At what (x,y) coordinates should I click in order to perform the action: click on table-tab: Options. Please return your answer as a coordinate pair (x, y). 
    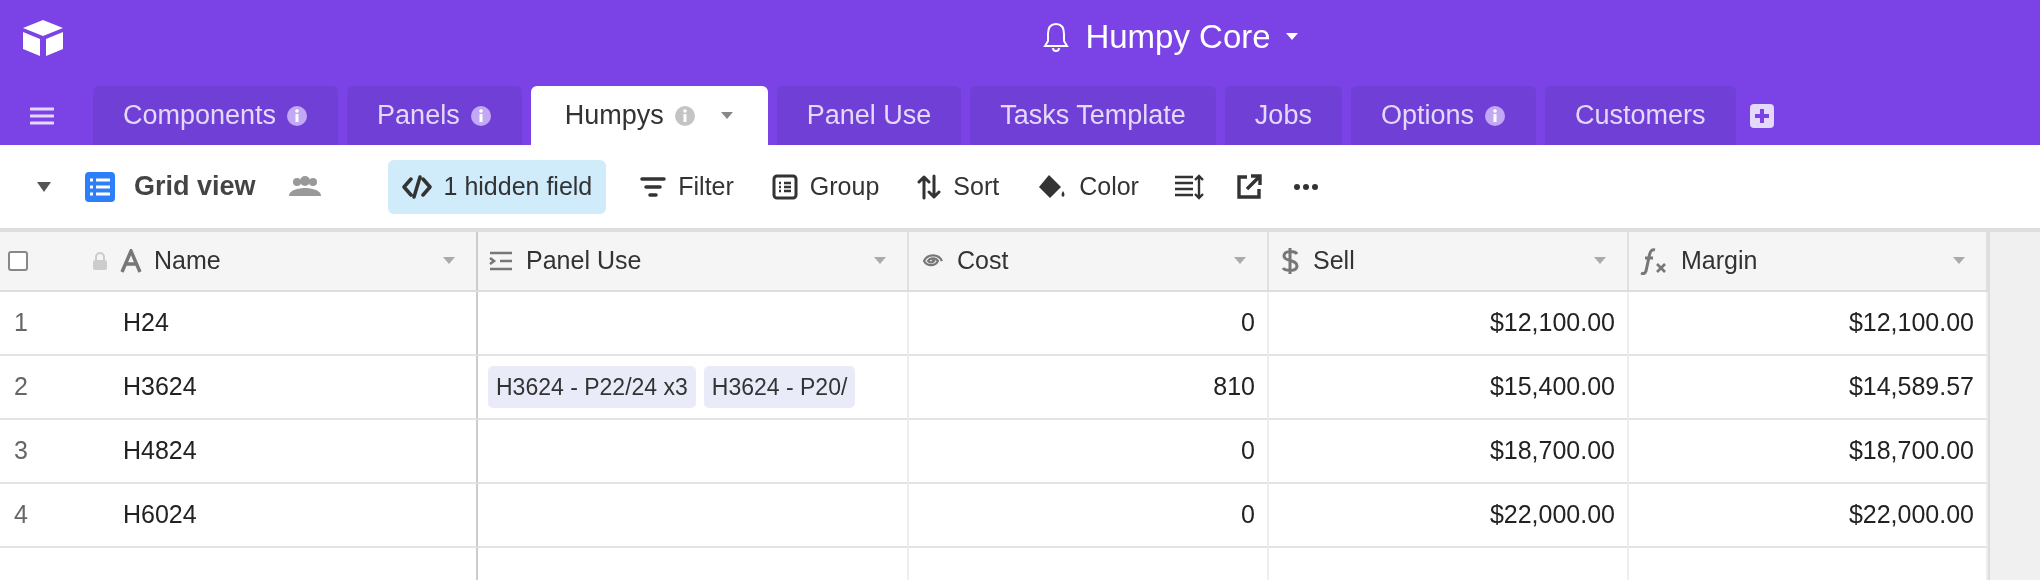
    Looking at the image, I should click on (1443, 115).